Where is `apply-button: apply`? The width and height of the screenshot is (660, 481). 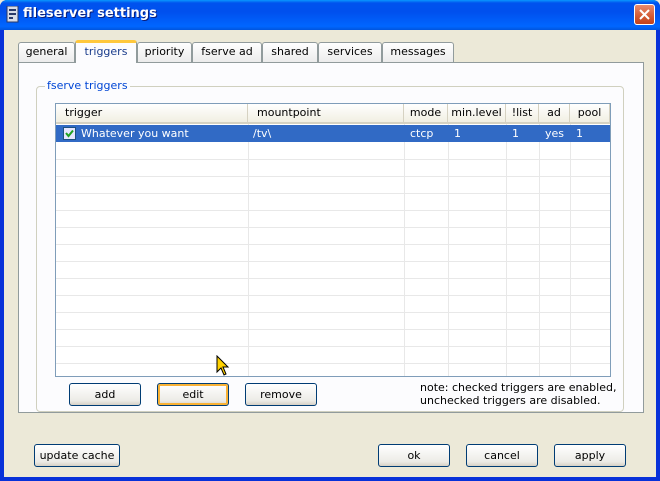
apply-button: apply is located at coordinates (590, 455).